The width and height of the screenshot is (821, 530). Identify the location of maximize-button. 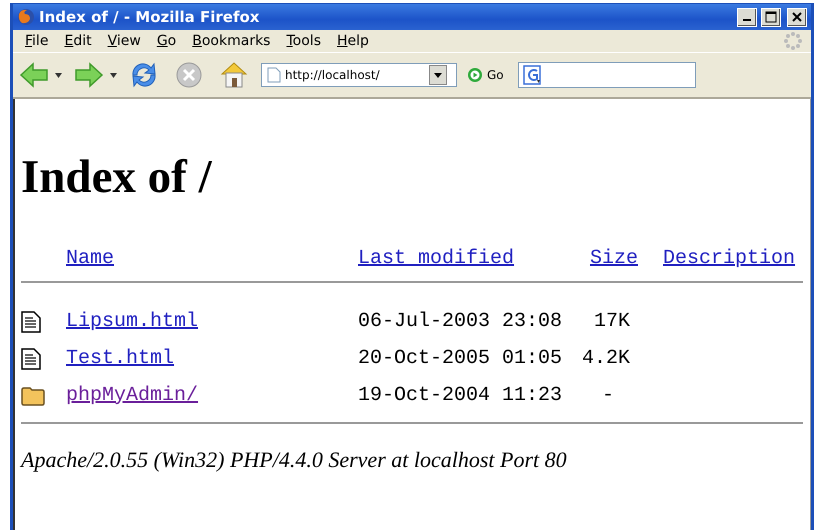
(771, 17).